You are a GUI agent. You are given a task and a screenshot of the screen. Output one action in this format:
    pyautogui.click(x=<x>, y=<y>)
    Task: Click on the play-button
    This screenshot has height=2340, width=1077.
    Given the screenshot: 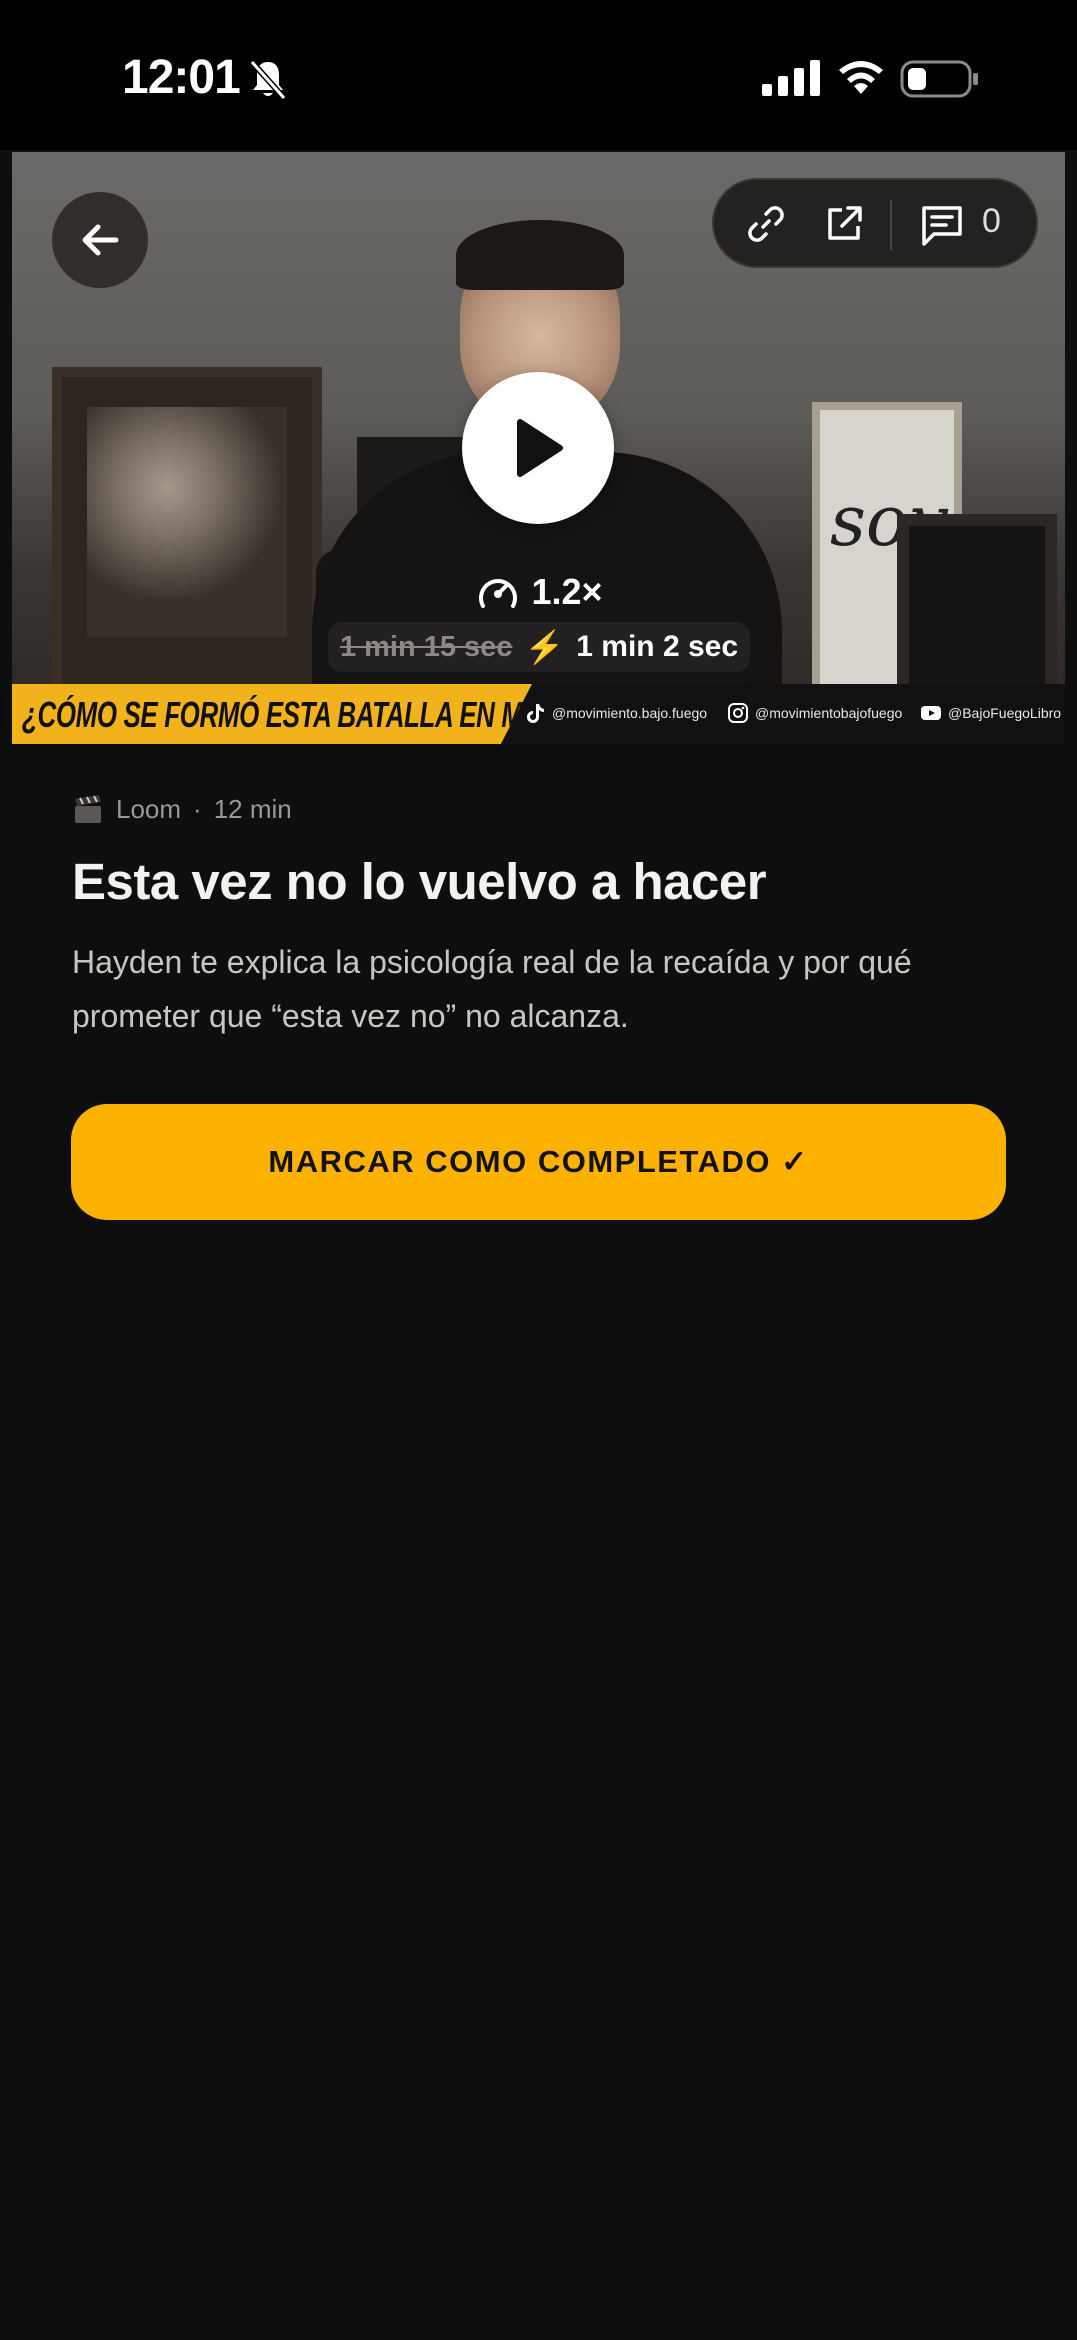 What is the action you would take?
    pyautogui.click(x=538, y=448)
    